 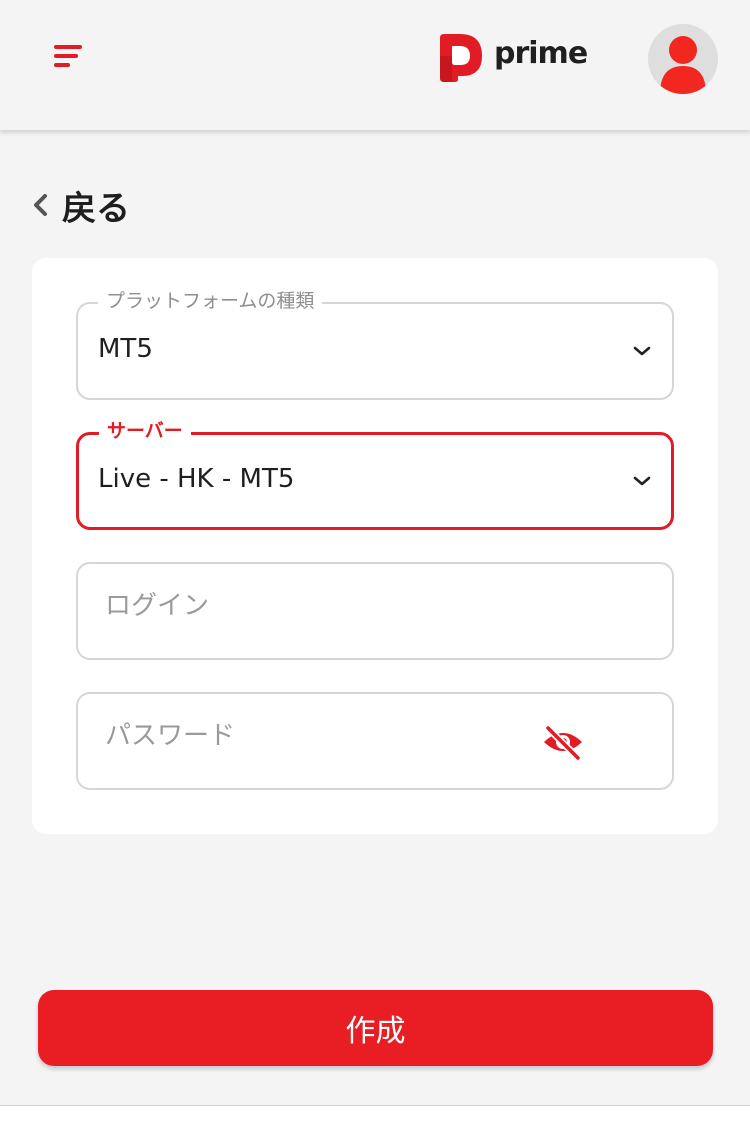 I want to click on user-avatar-icon, so click(x=683, y=59).